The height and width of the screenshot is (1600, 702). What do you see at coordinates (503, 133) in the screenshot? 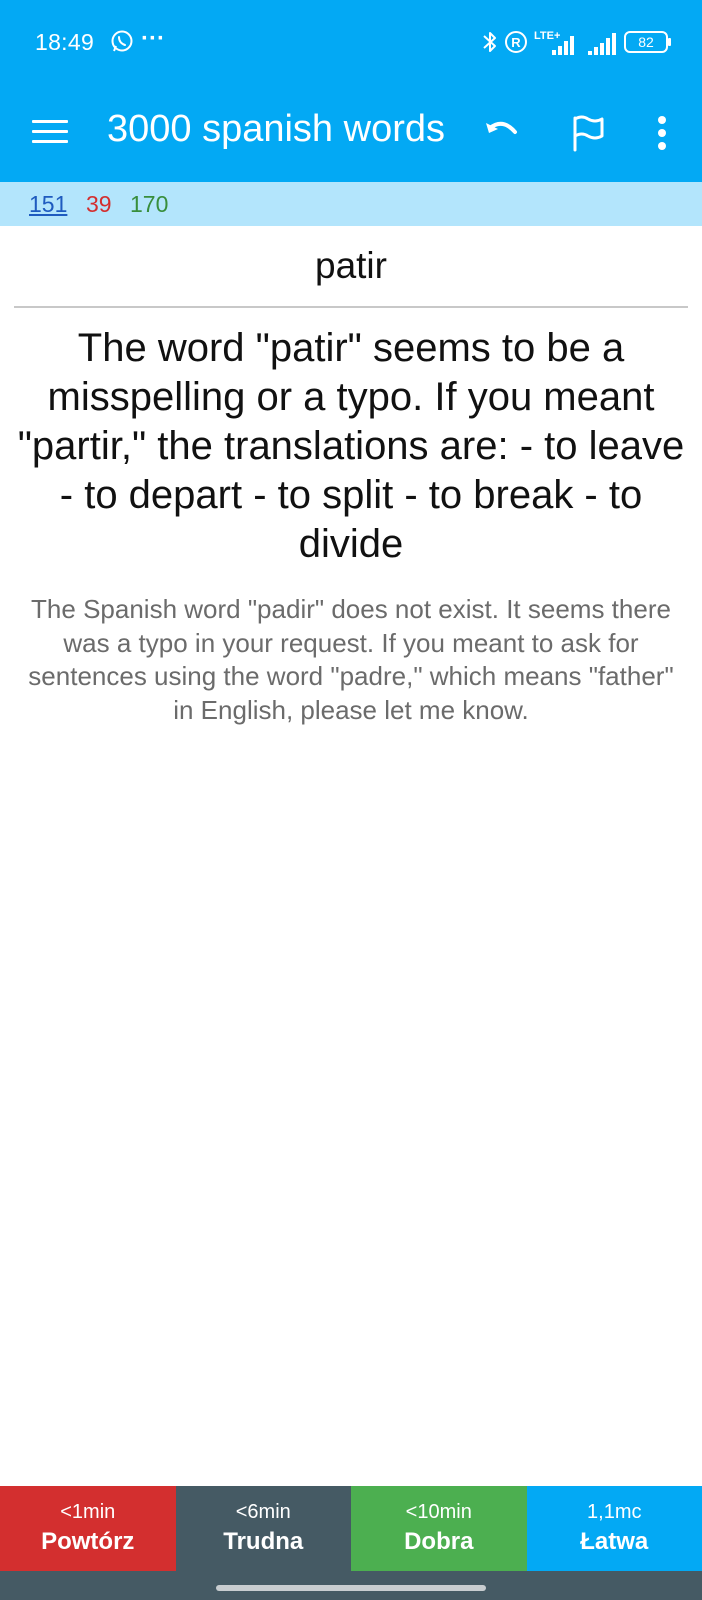
I see `undo-icon` at bounding box center [503, 133].